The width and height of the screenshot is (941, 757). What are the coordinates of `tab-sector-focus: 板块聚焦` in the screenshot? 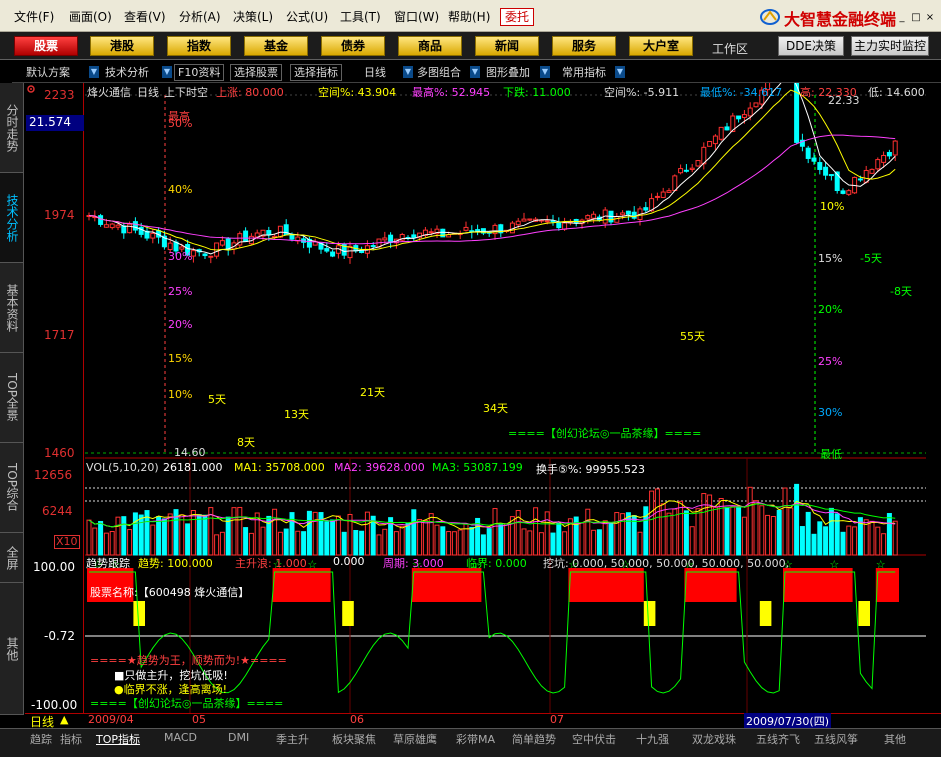 It's located at (354, 739).